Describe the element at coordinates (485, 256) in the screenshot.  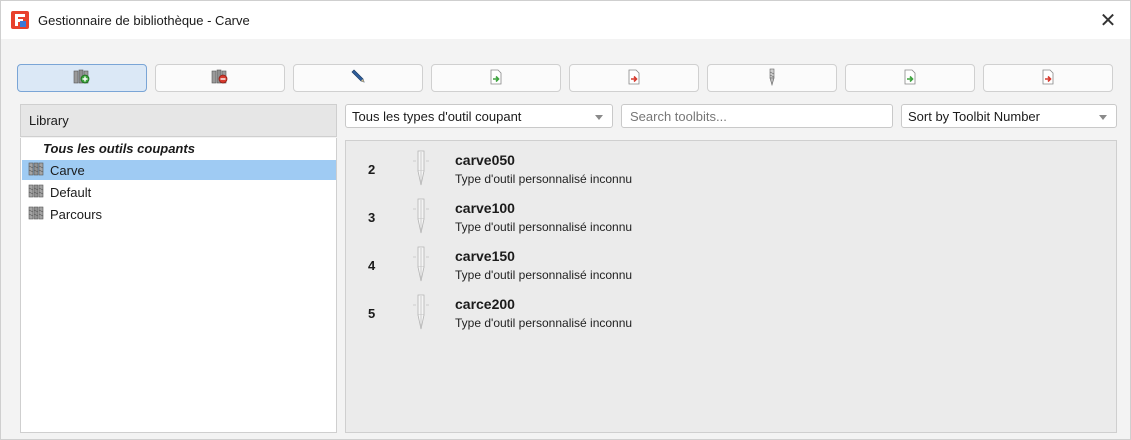
I see `toolbit-name: carve150` at that location.